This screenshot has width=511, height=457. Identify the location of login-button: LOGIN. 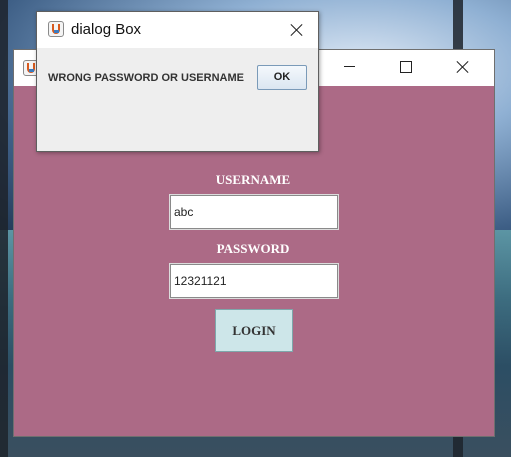
(254, 330).